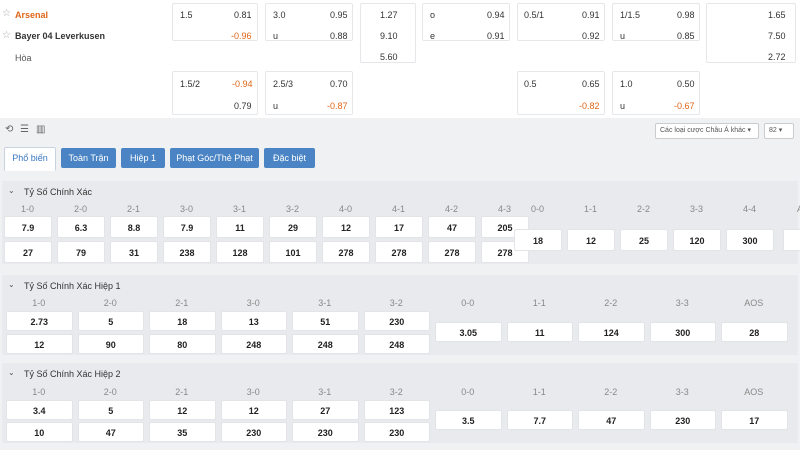  Describe the element at coordinates (591, 84) in the screenshot. I see `h1-handicap-home: 0.65` at that location.